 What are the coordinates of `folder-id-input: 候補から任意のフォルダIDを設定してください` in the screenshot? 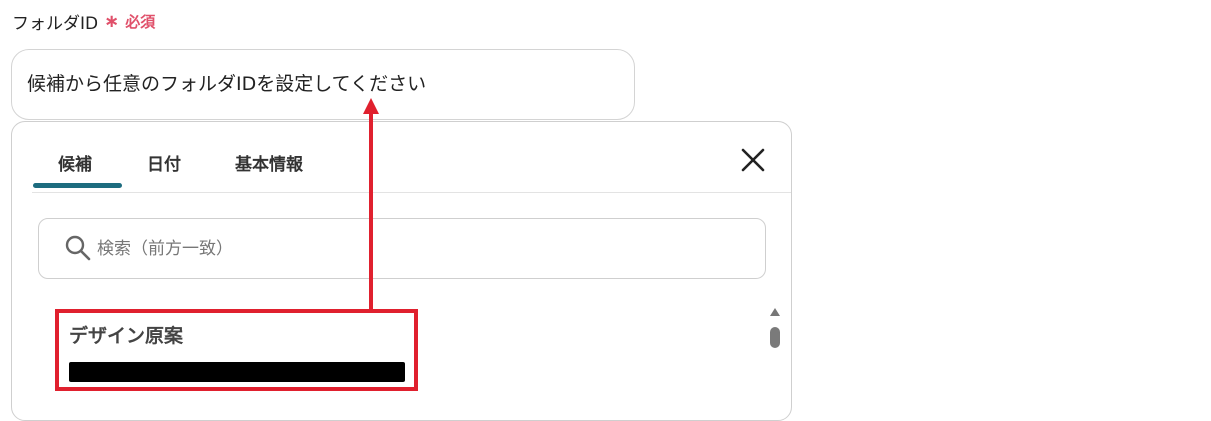 It's located at (323, 84).